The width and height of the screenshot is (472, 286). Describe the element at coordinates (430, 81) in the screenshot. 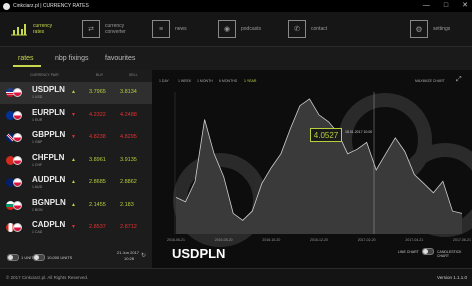

I see `maximize-chart-label: MAXIMIZE CHART` at that location.